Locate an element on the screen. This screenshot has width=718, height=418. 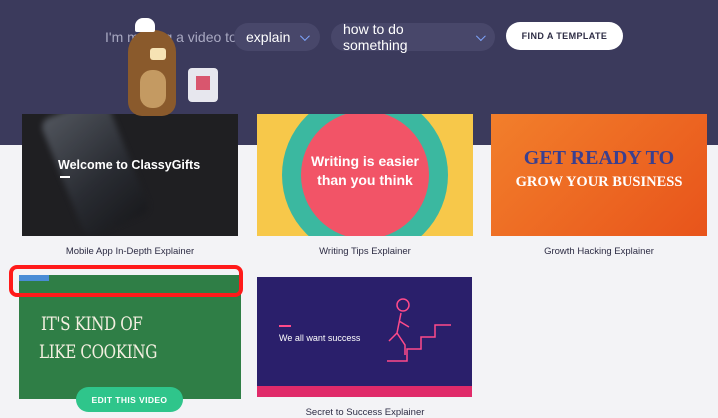
topic-dropdown: how to do something is located at coordinates (413, 37).